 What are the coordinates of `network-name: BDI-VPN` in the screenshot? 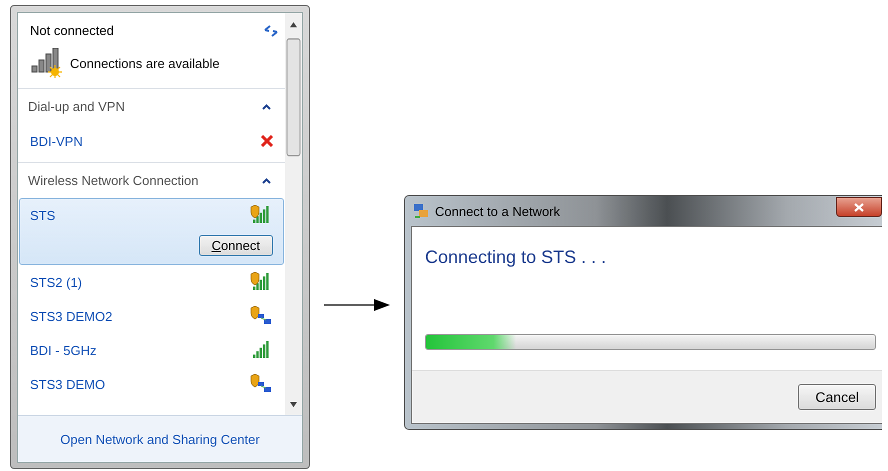 It's located at (56, 141).